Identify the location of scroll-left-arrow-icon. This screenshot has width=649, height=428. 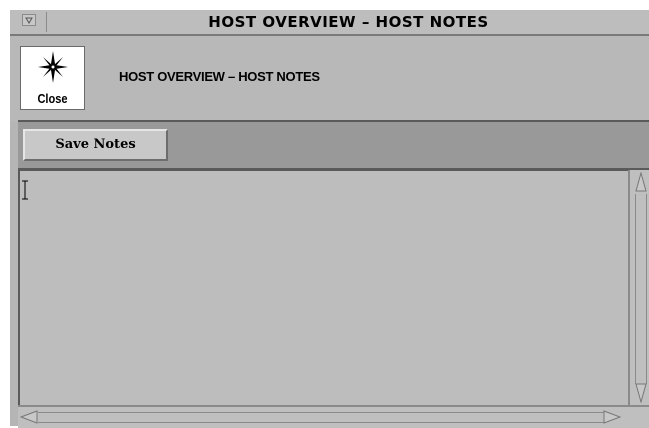
(29, 417).